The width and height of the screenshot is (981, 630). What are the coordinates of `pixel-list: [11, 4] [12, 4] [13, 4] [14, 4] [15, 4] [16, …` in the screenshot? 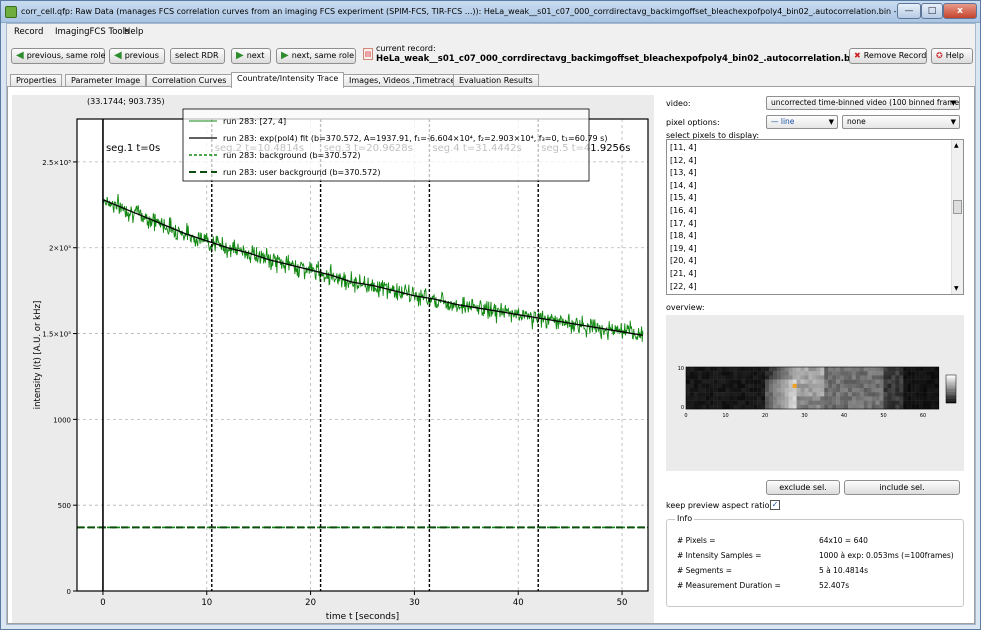 It's located at (815, 217).